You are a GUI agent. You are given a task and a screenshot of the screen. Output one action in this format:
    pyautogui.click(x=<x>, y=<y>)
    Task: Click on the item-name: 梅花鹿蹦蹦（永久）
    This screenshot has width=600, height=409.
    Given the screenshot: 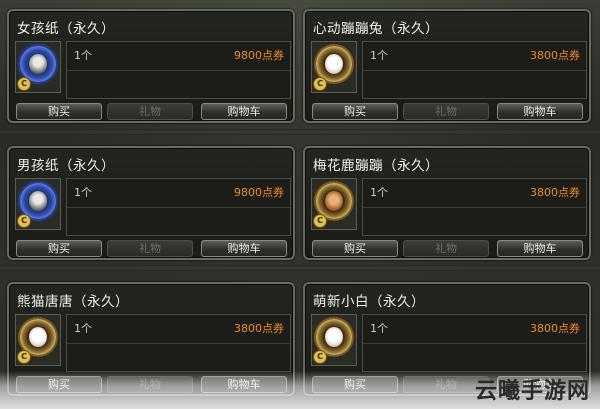 What is the action you would take?
    pyautogui.click(x=376, y=166)
    